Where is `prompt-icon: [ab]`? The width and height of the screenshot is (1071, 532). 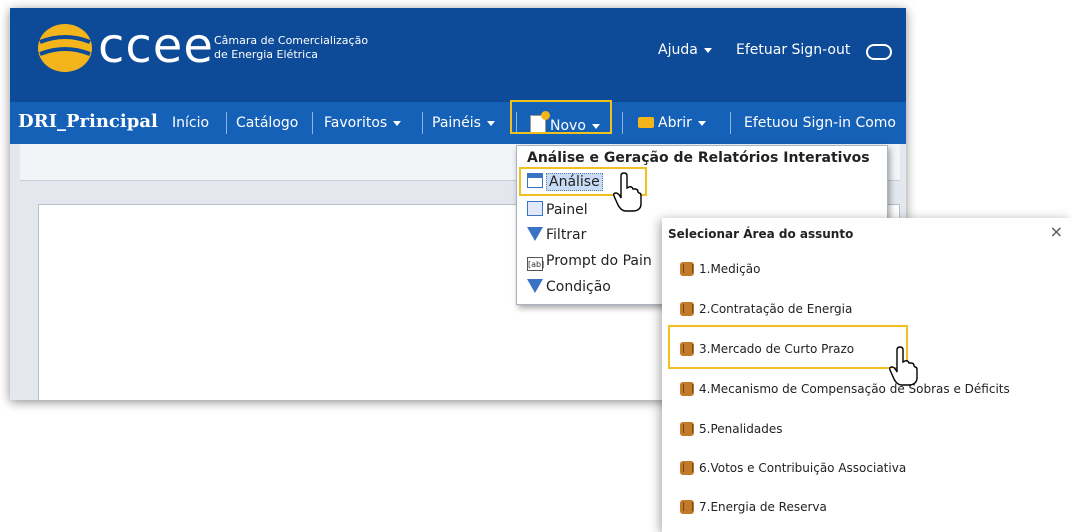
prompt-icon: [ab] is located at coordinates (535, 264).